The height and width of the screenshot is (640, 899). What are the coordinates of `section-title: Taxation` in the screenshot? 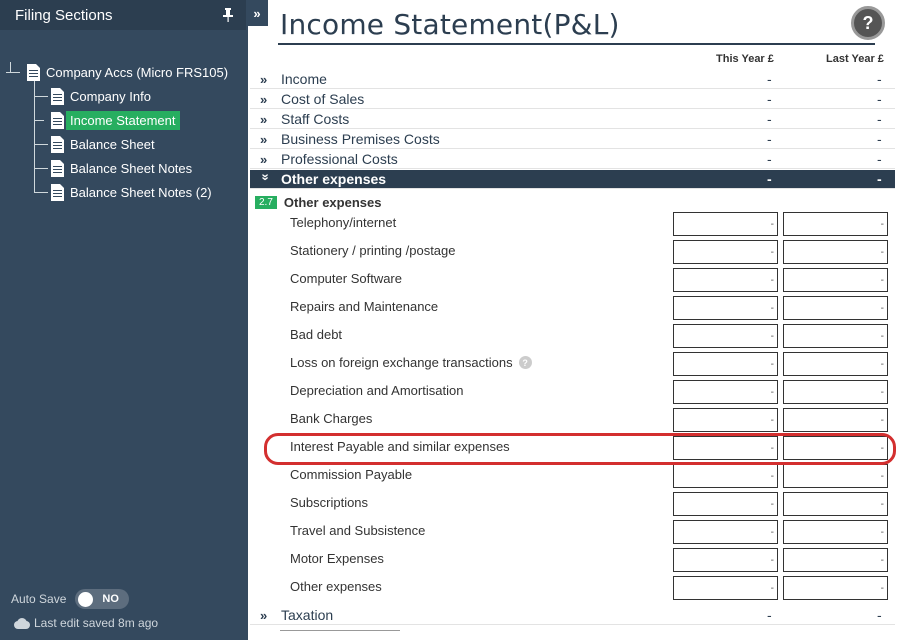 It's located at (307, 615).